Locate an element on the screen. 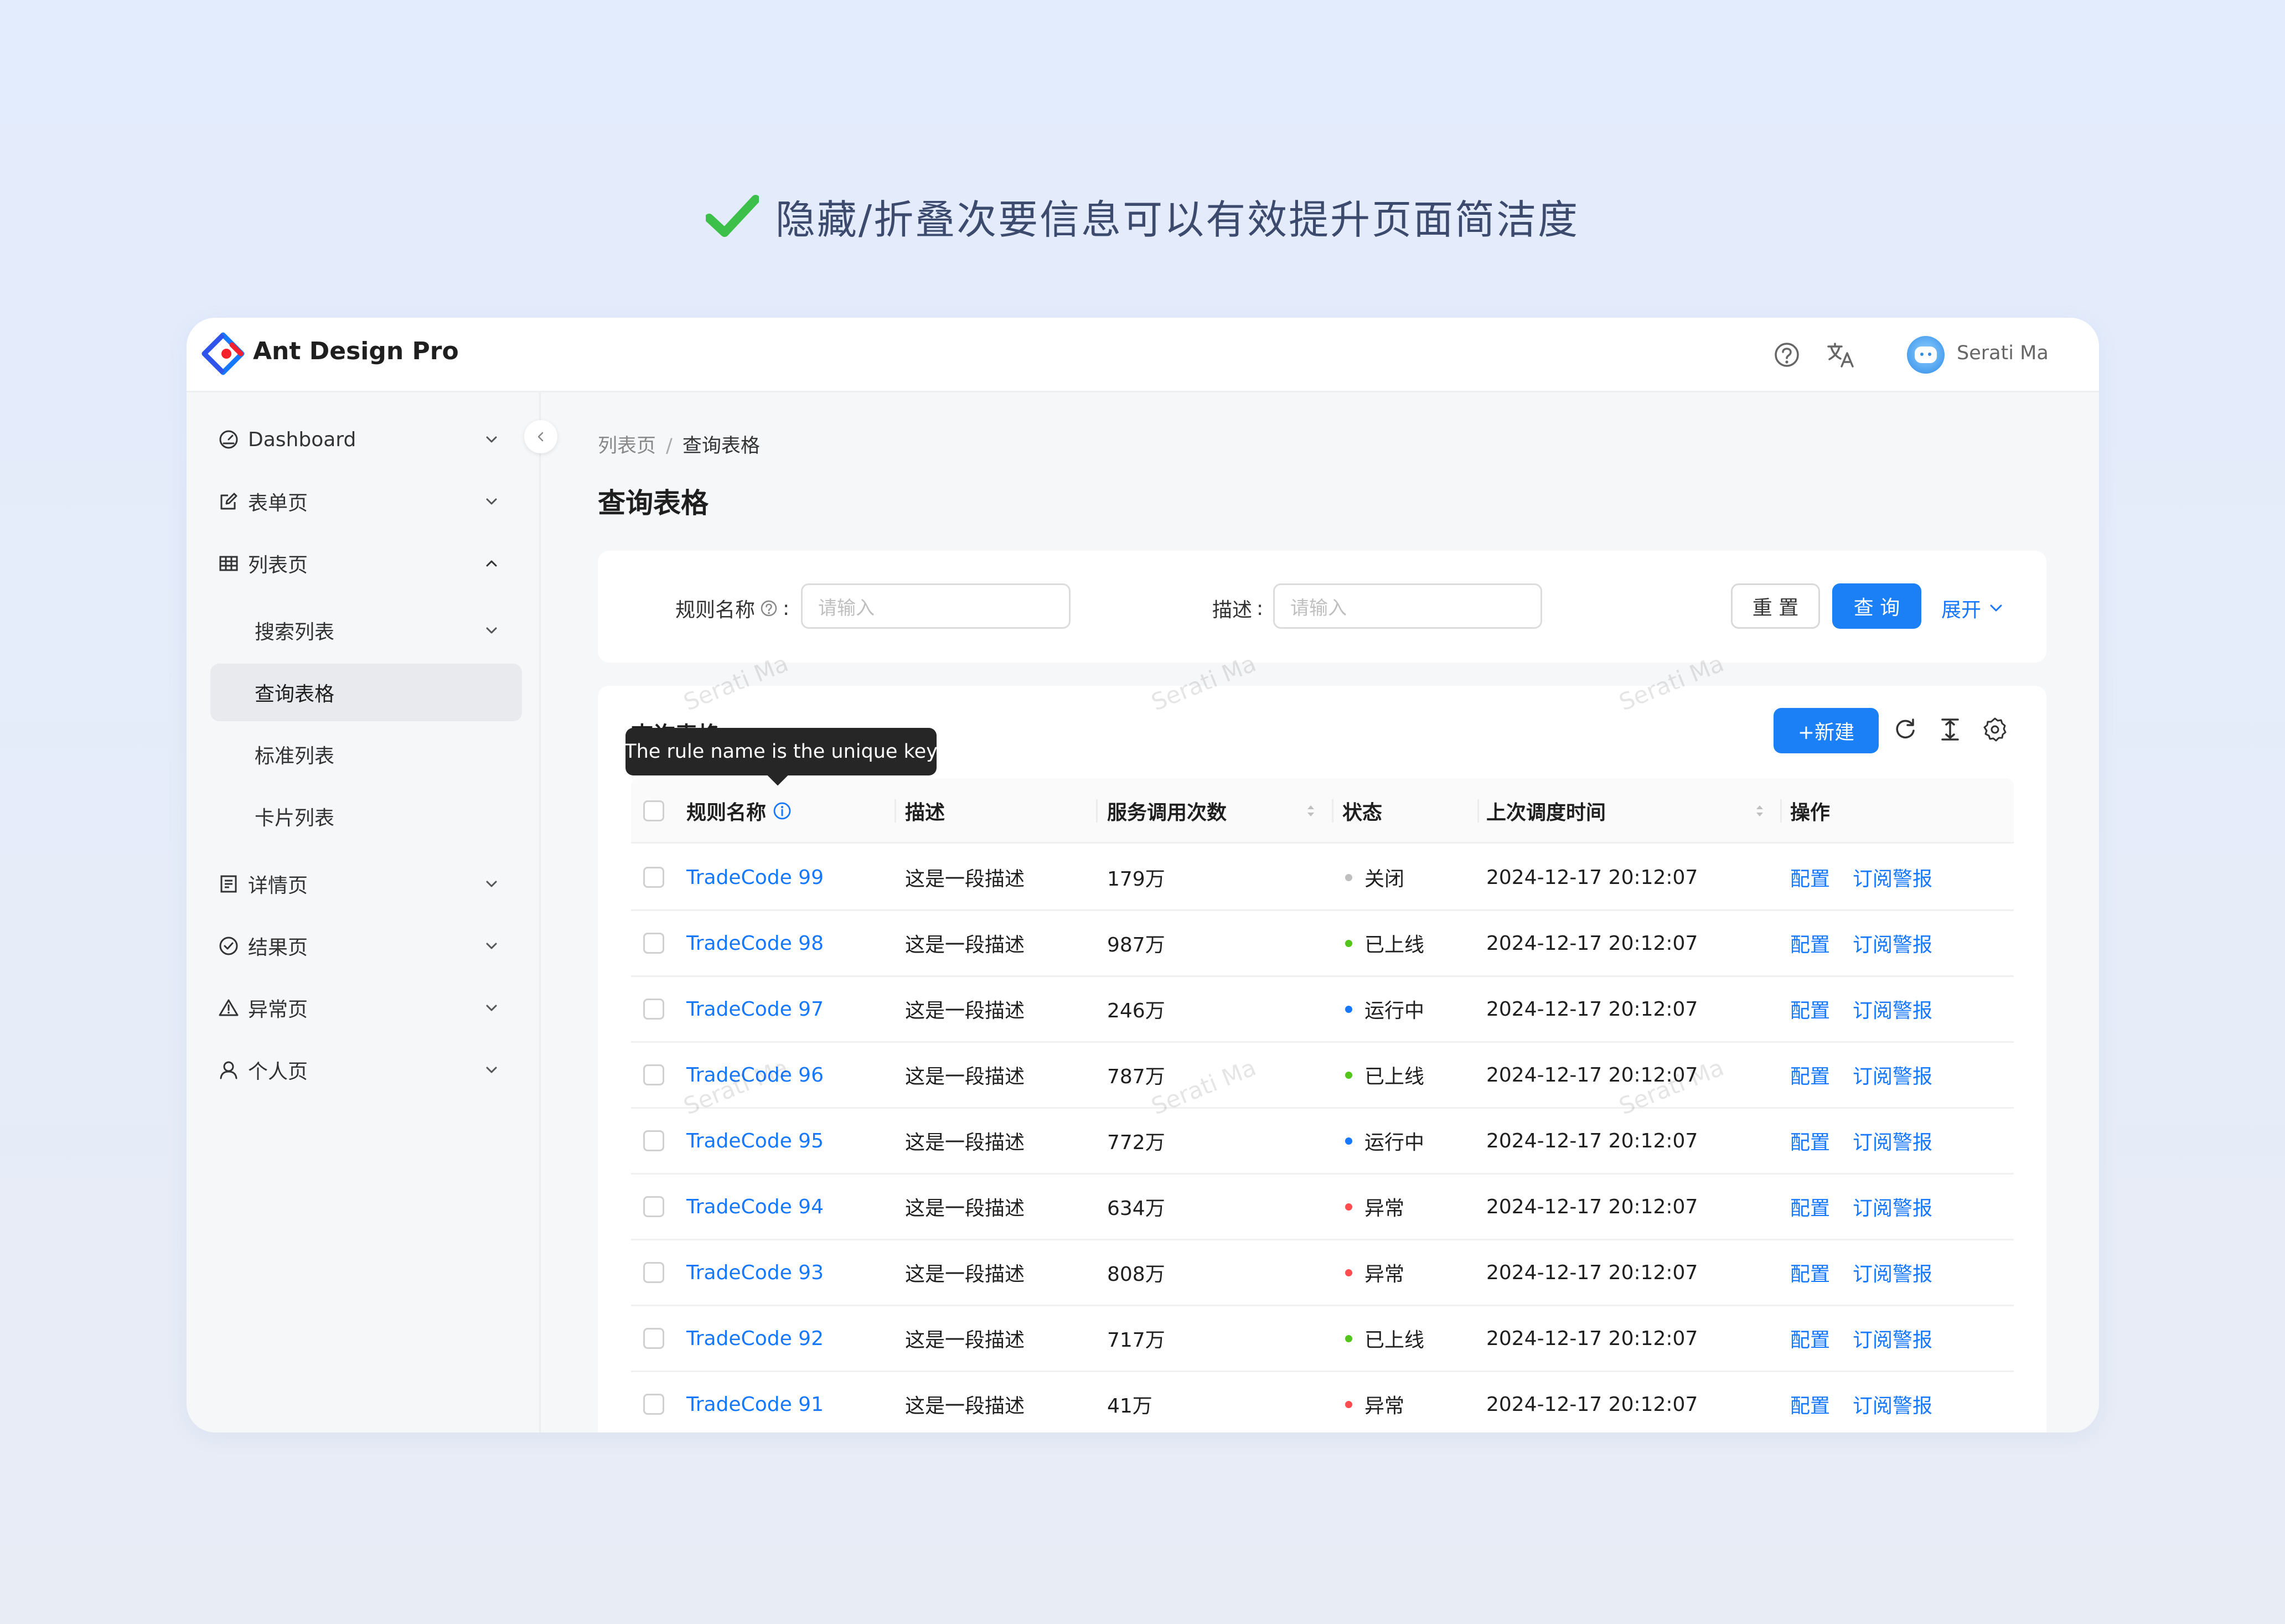  rule-name-link: TradeCode 92 is located at coordinates (755, 1338).